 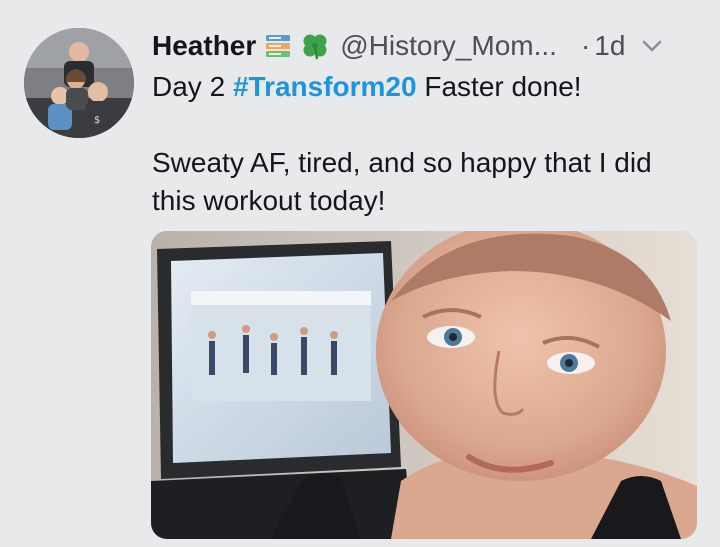 I want to click on shamrock-icon, so click(x=315, y=47).